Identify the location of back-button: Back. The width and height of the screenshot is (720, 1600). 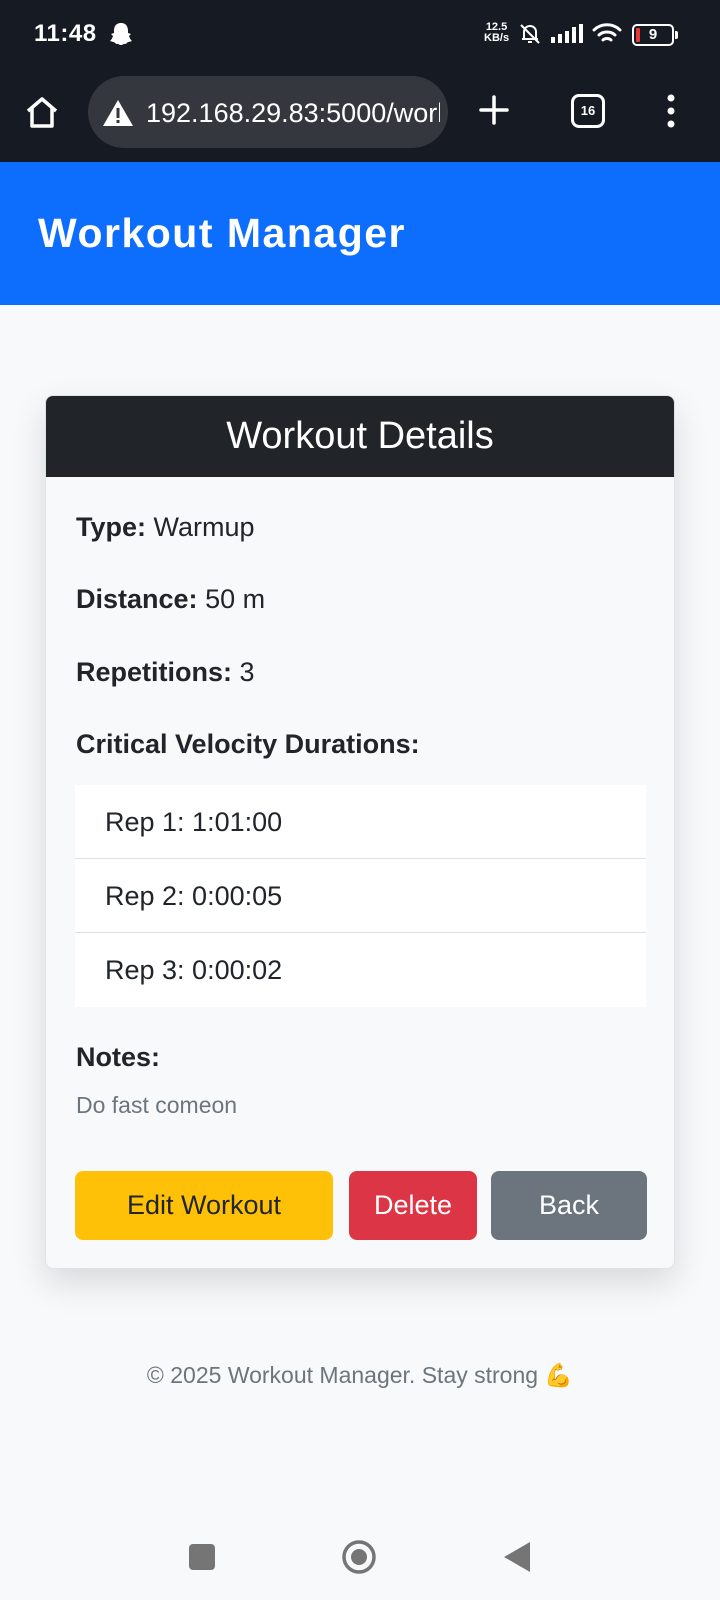
(569, 1205).